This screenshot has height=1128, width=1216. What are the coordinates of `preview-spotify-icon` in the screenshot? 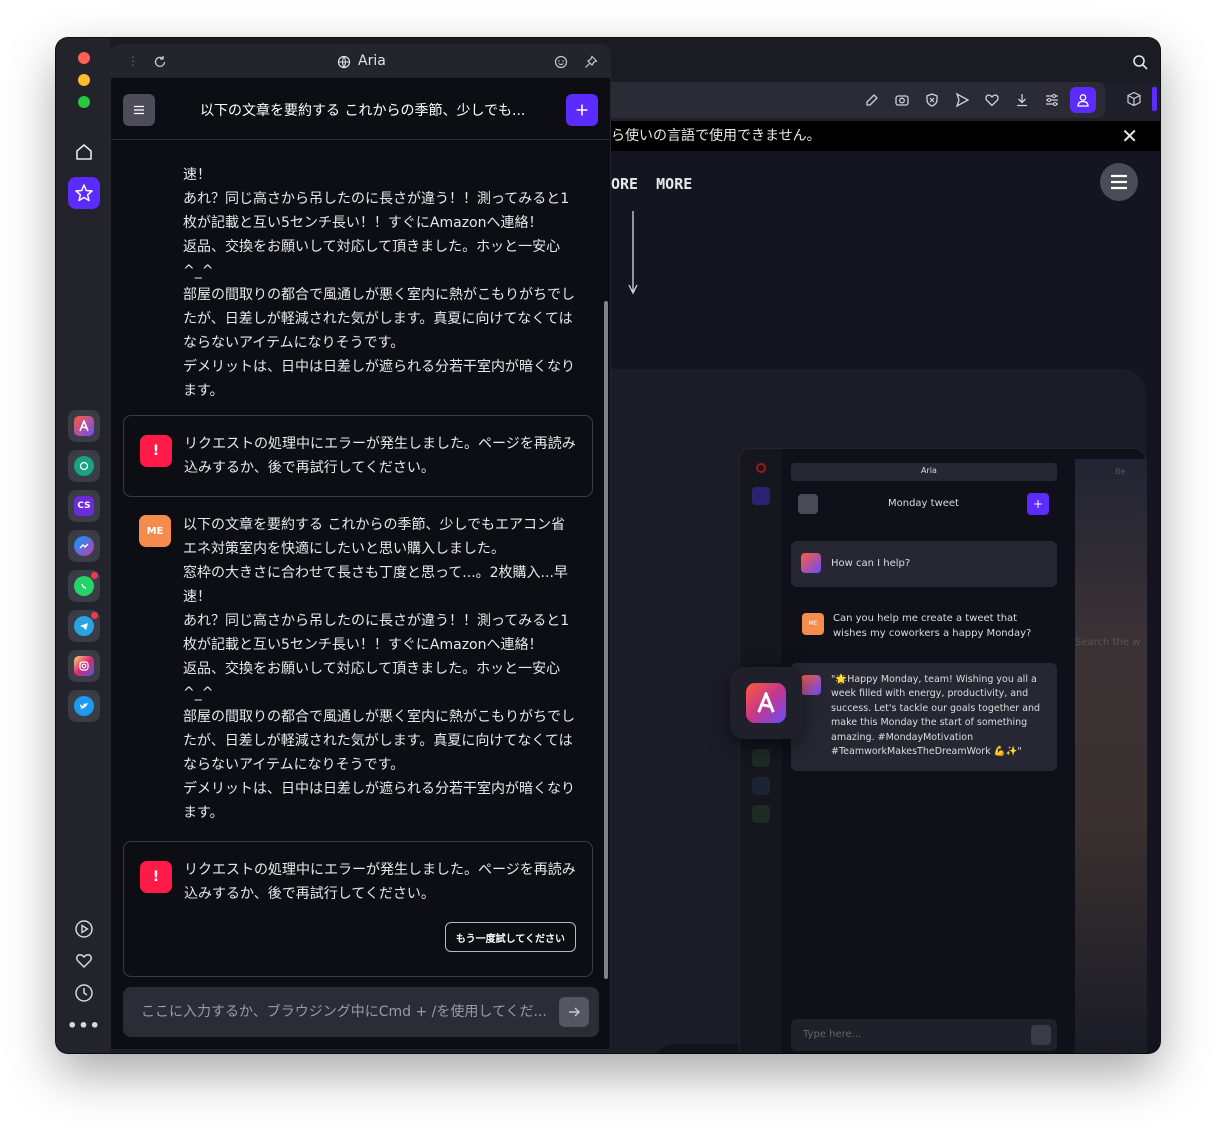 It's located at (761, 814).